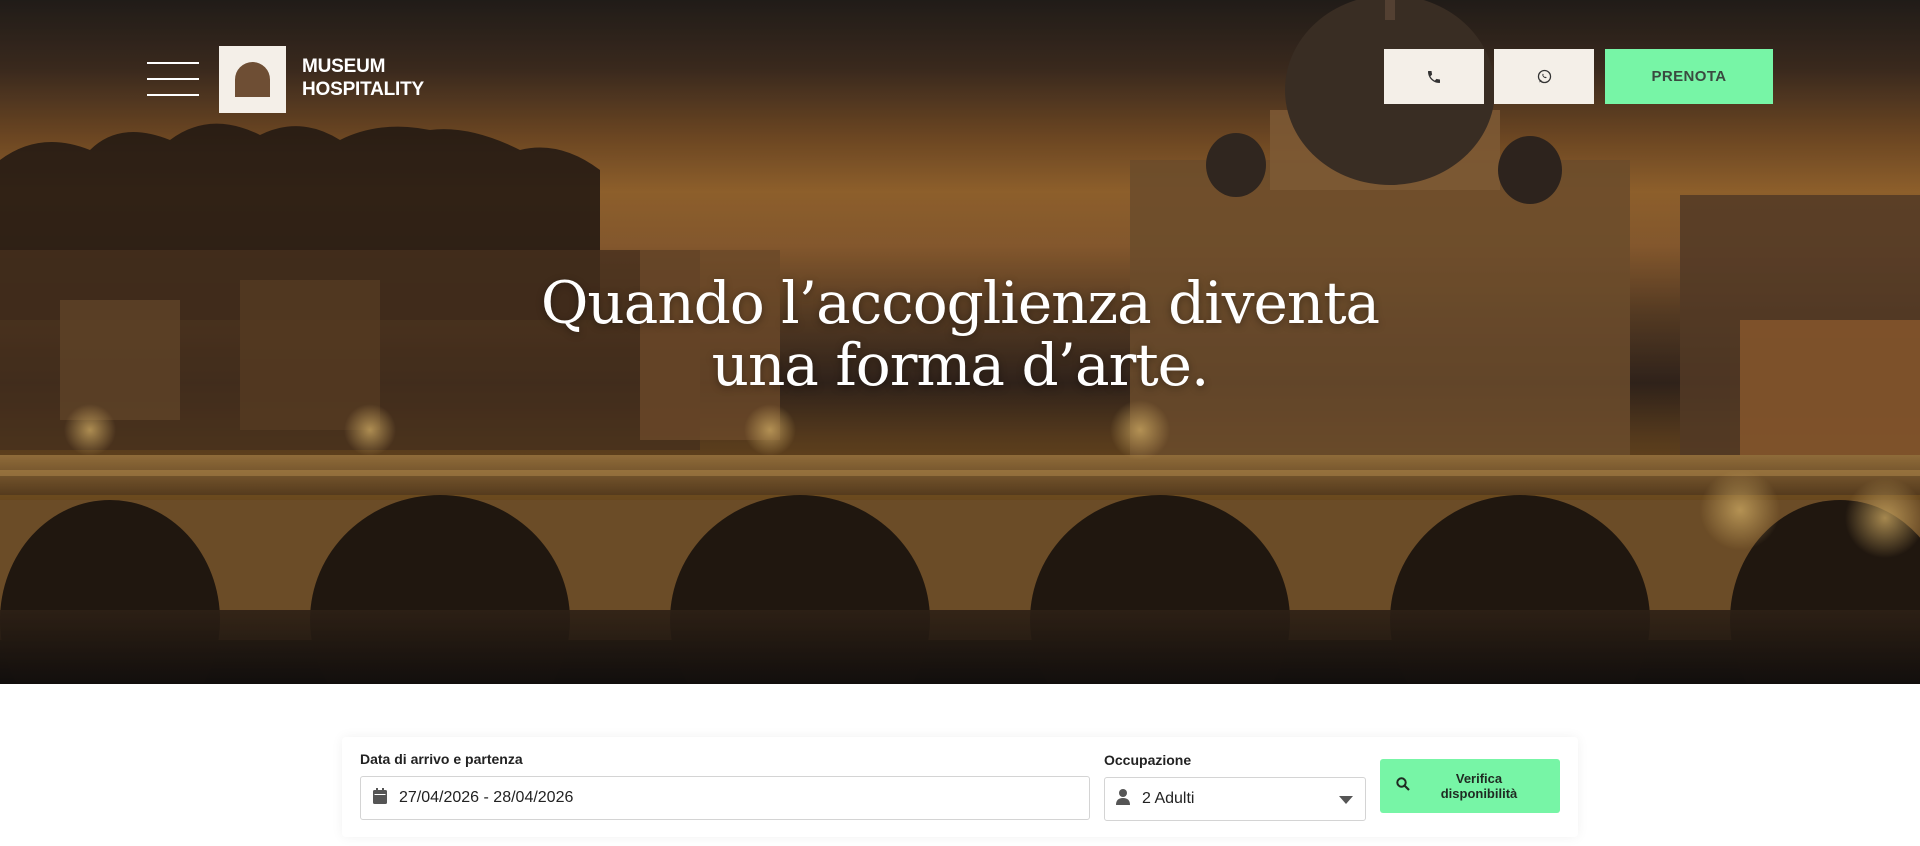 Image resolution: width=1920 pixels, height=846 pixels. I want to click on whatsapp-icon, so click(1544, 76).